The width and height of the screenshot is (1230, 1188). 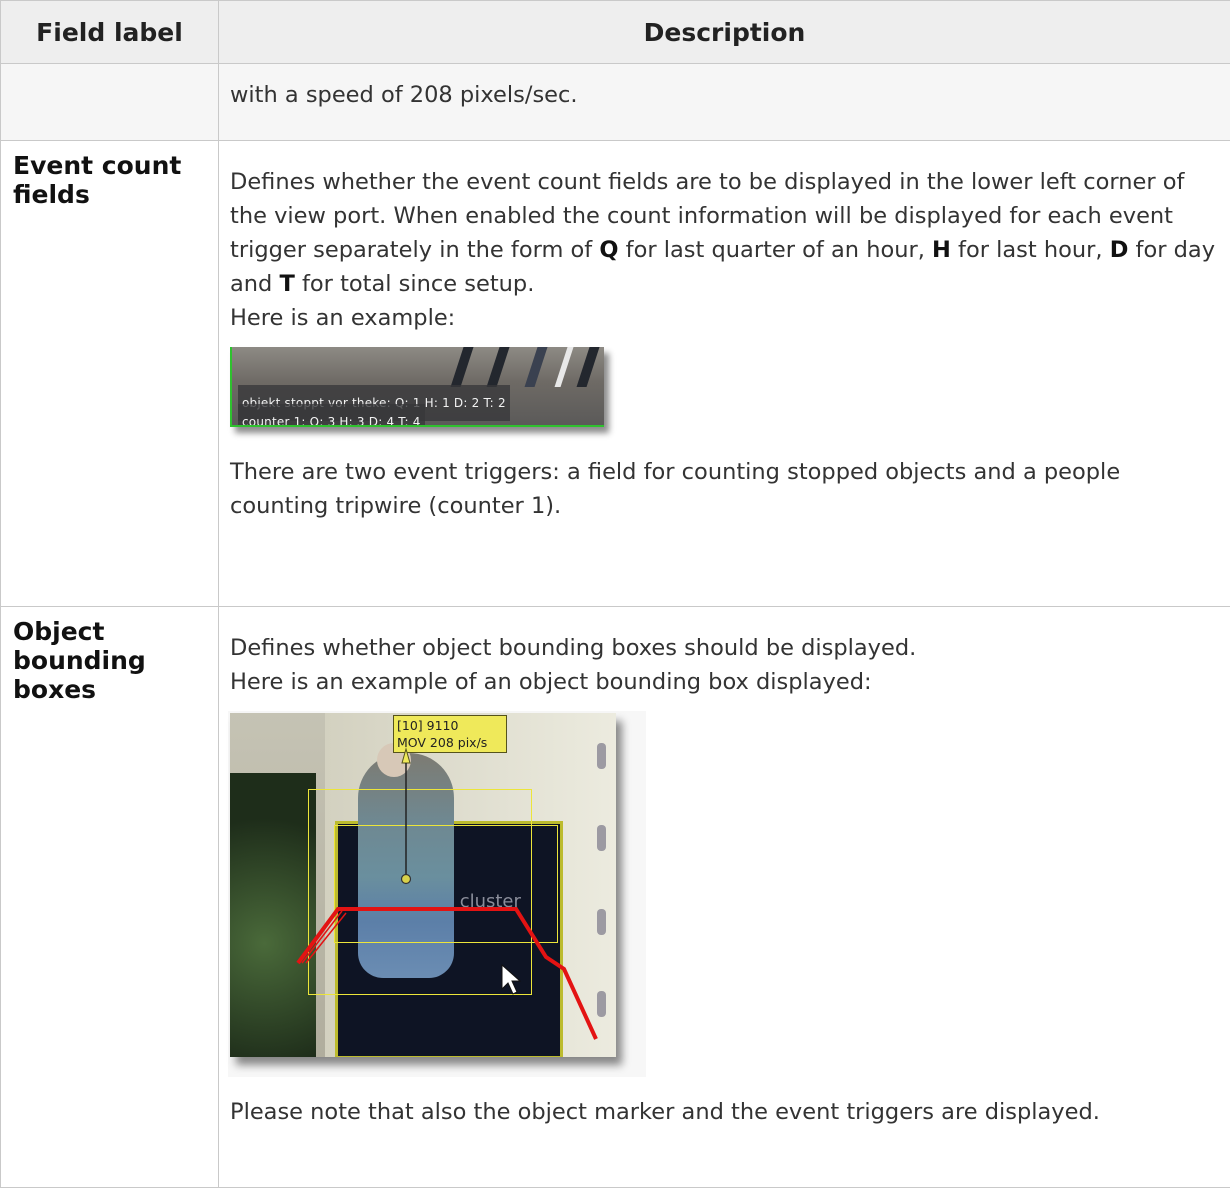 What do you see at coordinates (511, 979) in the screenshot?
I see `mouse-cursor-icon` at bounding box center [511, 979].